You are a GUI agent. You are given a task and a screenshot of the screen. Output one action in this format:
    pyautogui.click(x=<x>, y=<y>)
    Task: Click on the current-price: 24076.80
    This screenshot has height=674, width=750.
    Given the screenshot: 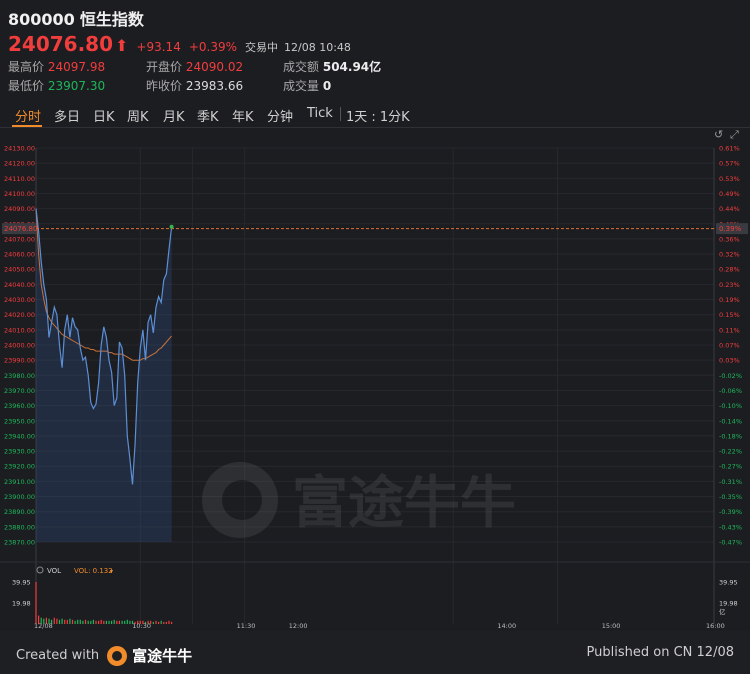 What is the action you would take?
    pyautogui.click(x=61, y=44)
    